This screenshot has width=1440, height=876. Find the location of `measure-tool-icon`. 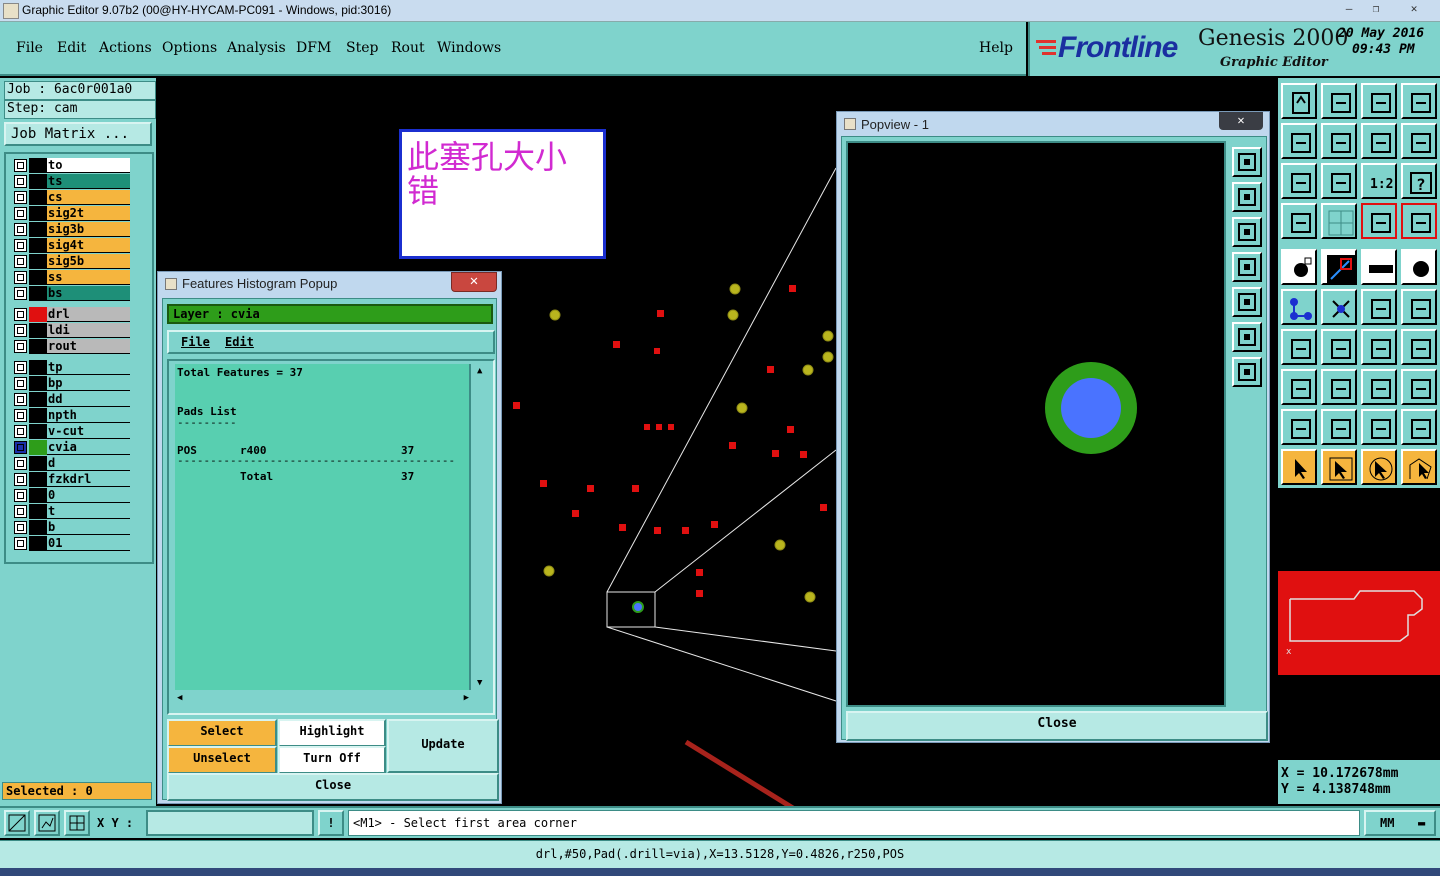

measure-tool-icon is located at coordinates (47, 823).